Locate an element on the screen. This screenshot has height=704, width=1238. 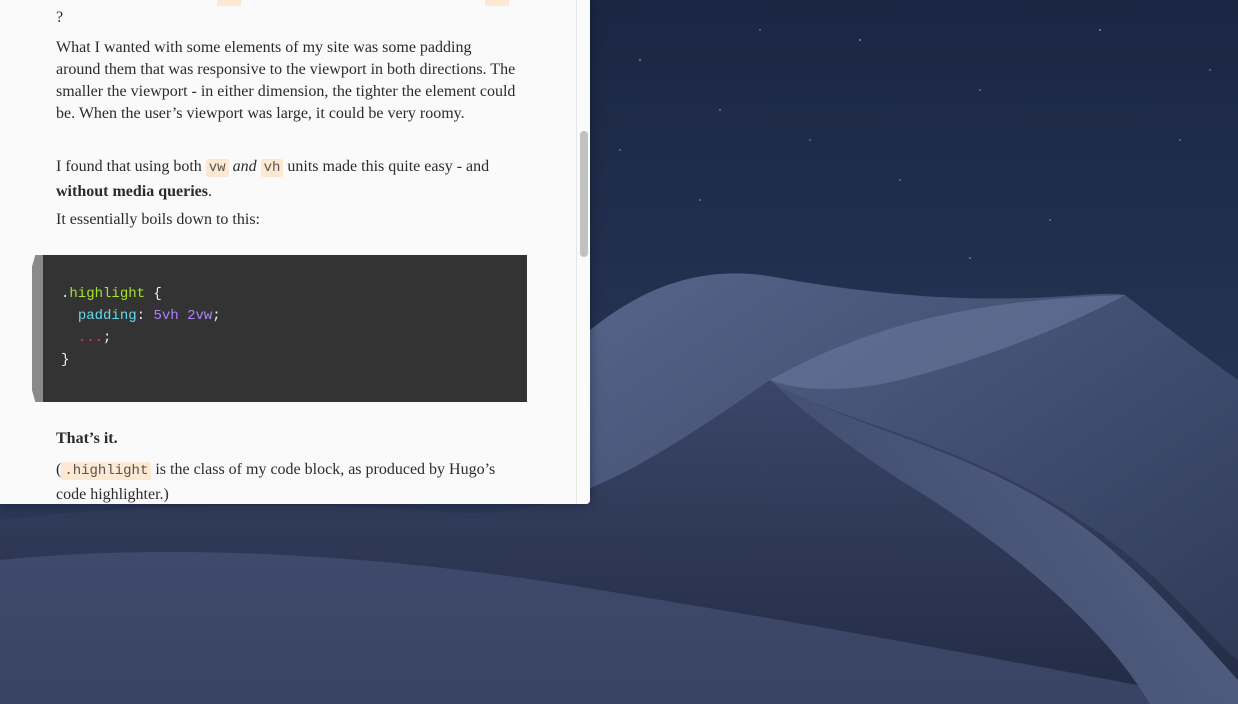
inline-code-vh: vh is located at coordinates (272, 168).